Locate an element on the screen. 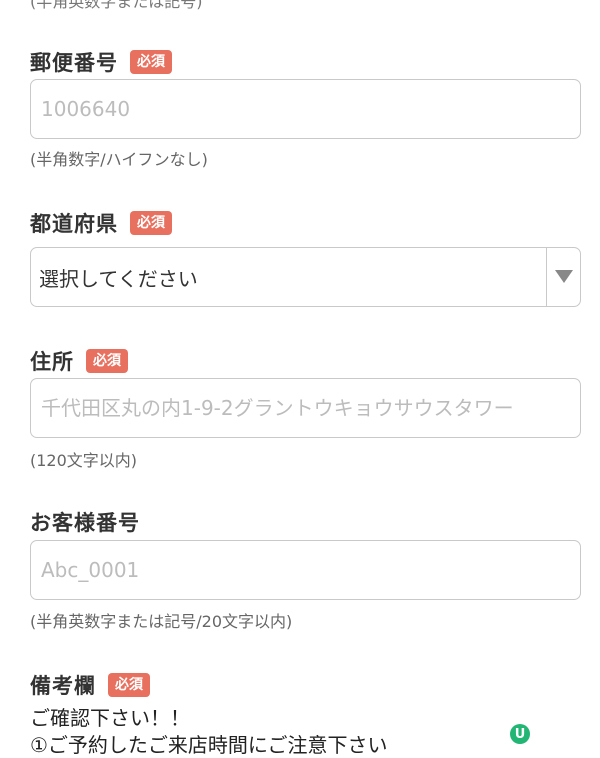 The width and height of the screenshot is (600, 758). remarks-text-line-1: ご確認下さい！！ is located at coordinates (110, 716).